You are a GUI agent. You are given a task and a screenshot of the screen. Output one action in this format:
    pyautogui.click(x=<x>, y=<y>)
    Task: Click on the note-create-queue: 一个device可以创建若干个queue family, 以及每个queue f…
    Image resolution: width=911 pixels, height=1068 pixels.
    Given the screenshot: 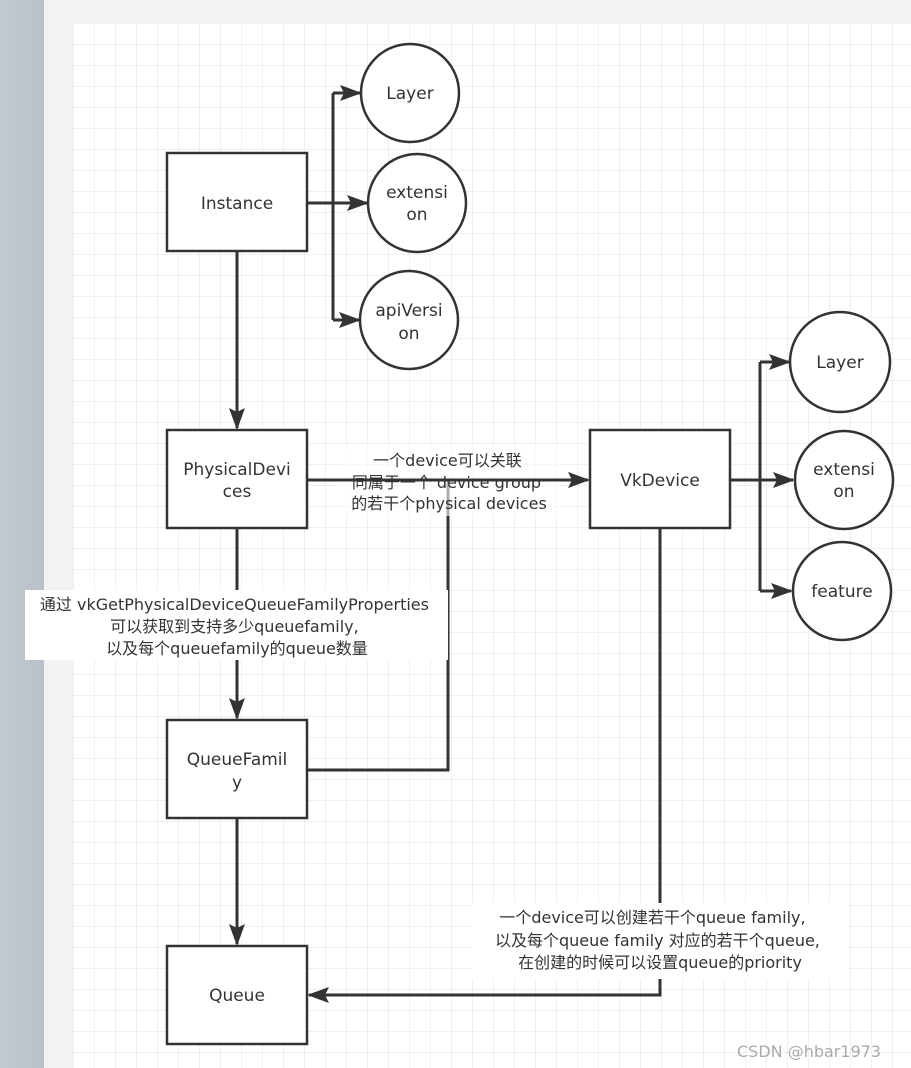 What is the action you would take?
    pyautogui.click(x=660, y=940)
    